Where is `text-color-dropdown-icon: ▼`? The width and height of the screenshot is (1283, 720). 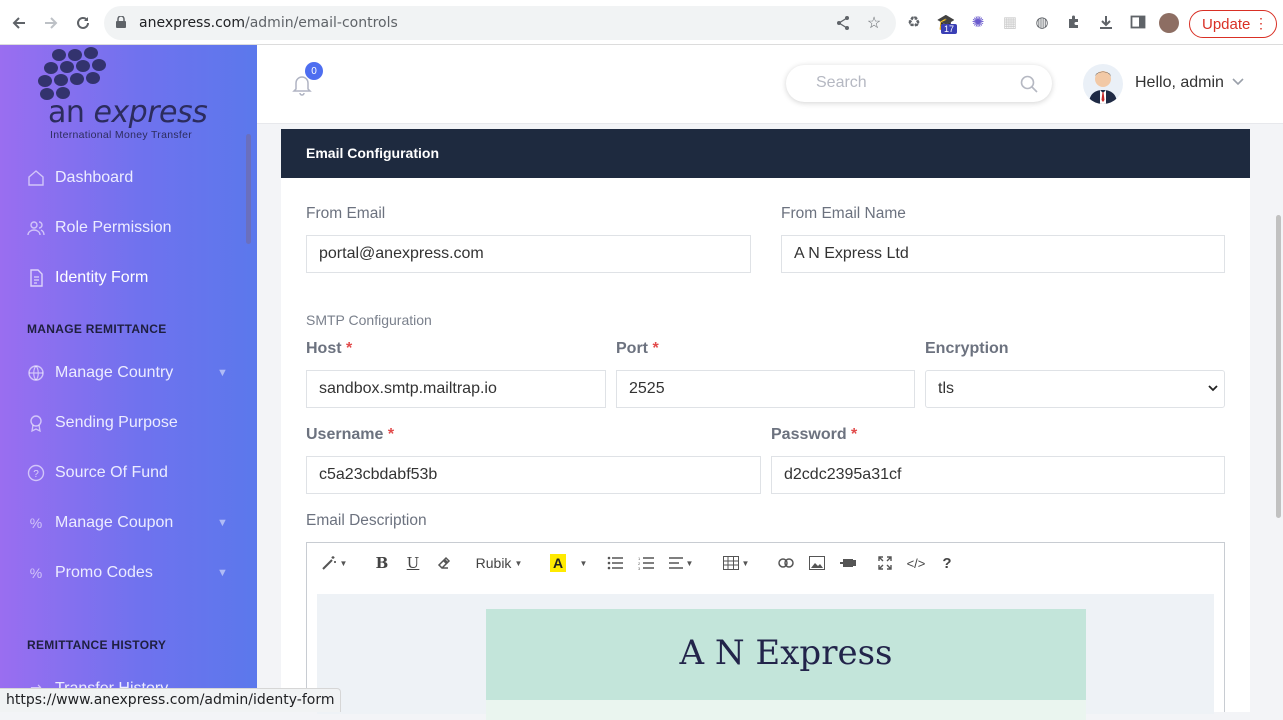
text-color-dropdown-icon: ▼ is located at coordinates (582, 563).